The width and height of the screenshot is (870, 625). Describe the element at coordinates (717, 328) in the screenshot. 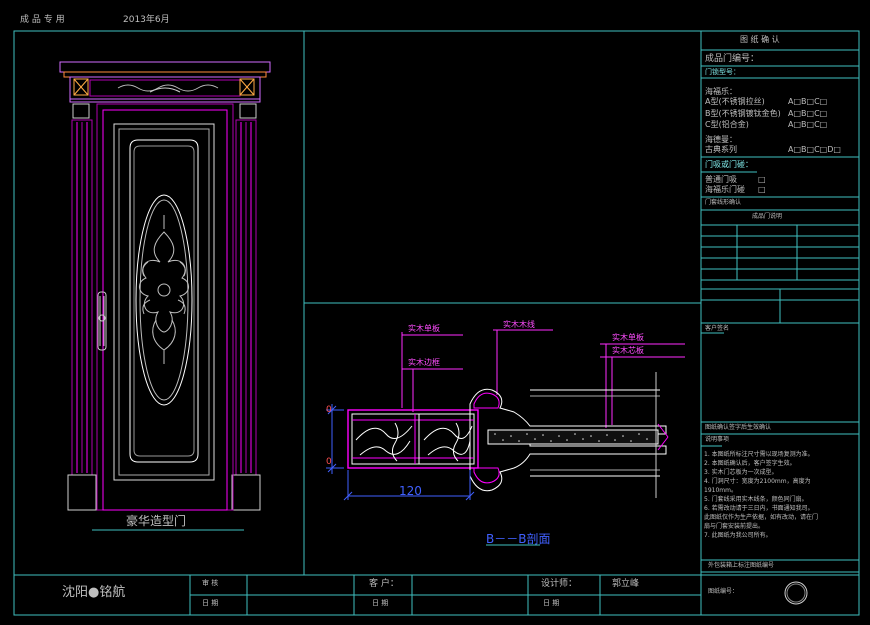

I see `remark-title: 客户签名` at that location.